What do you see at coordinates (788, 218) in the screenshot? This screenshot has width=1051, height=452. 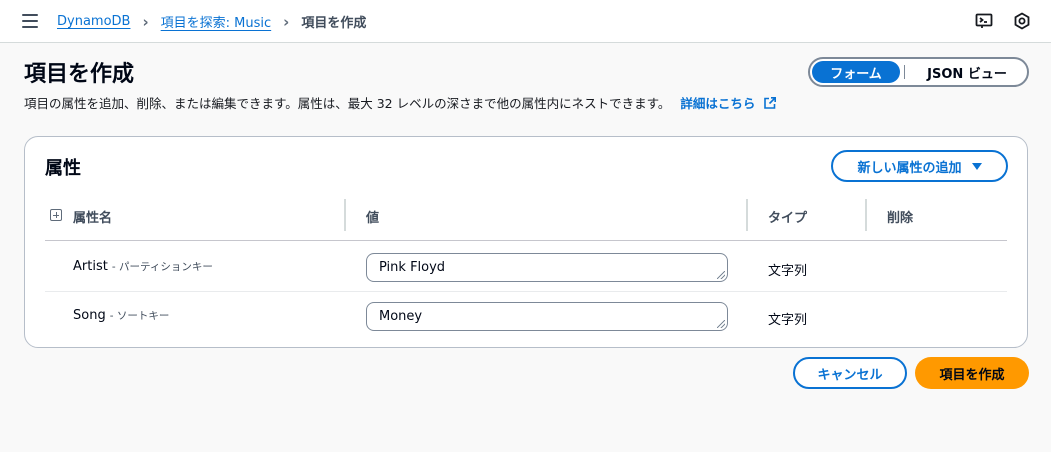 I see `column-header-type: タイプ` at bounding box center [788, 218].